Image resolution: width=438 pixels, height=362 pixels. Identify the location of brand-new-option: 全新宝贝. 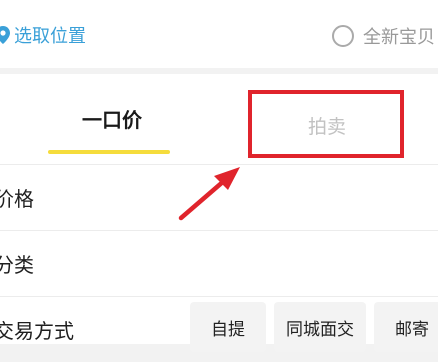
(383, 36).